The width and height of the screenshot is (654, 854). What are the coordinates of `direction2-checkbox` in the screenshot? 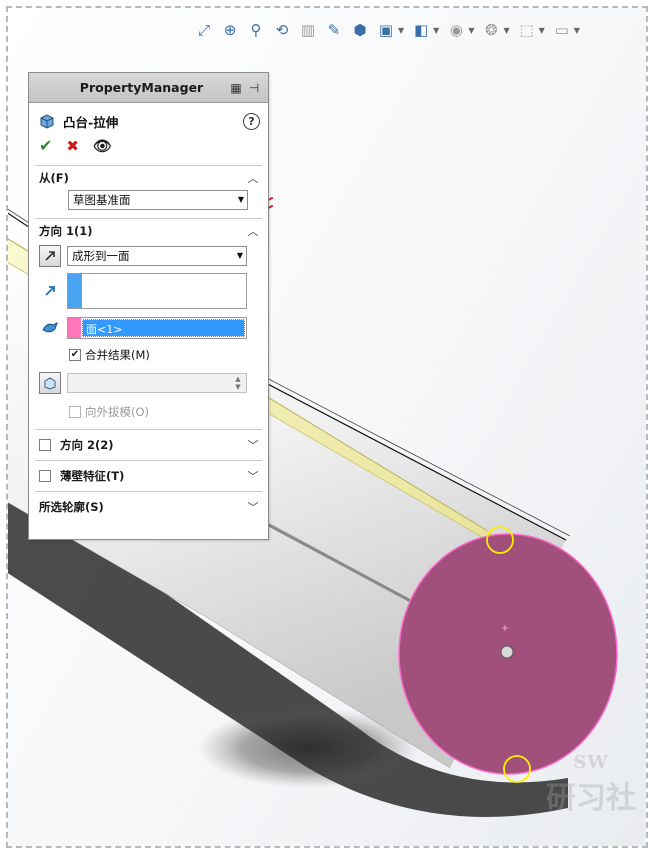 It's located at (45, 445).